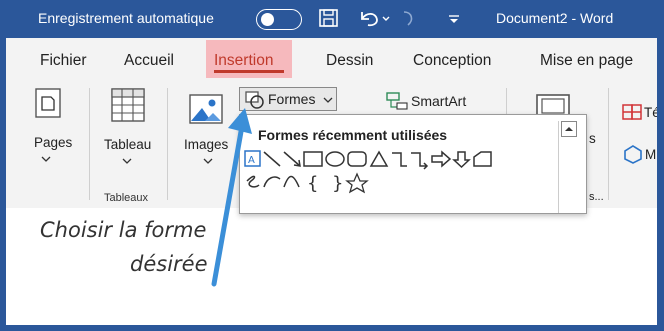 Image resolution: width=664 pixels, height=331 pixels. I want to click on tab-accueil: Accueil, so click(149, 61).